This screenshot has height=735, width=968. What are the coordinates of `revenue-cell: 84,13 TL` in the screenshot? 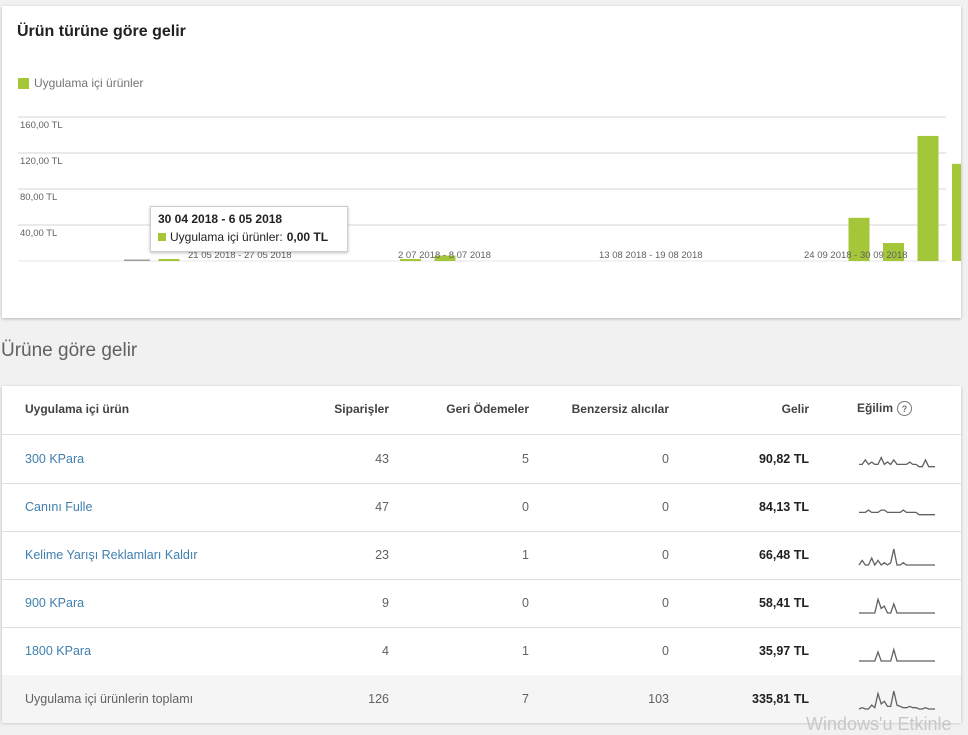 It's located at (783, 507).